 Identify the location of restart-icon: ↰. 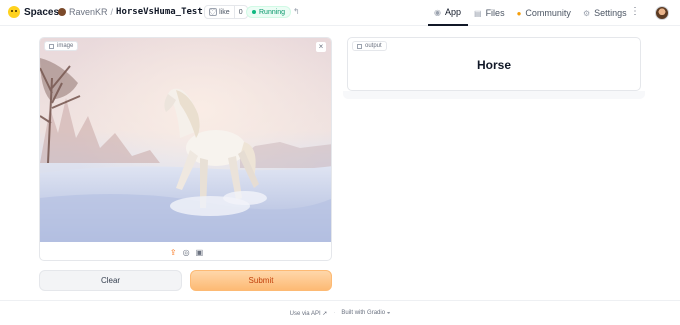
(296, 11).